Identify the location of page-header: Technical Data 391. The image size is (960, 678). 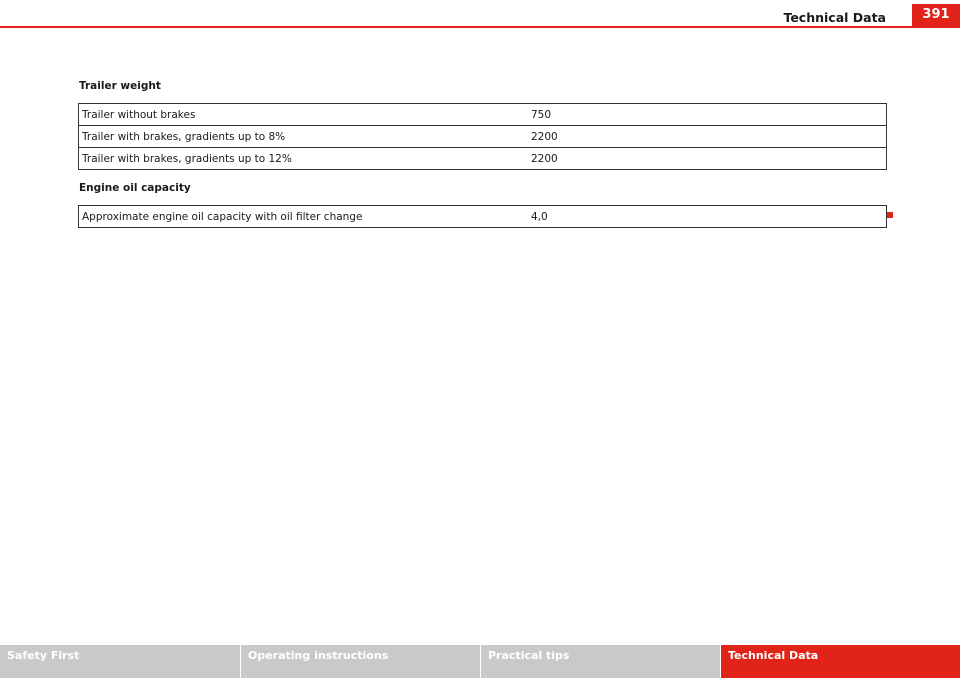
(480, 14).